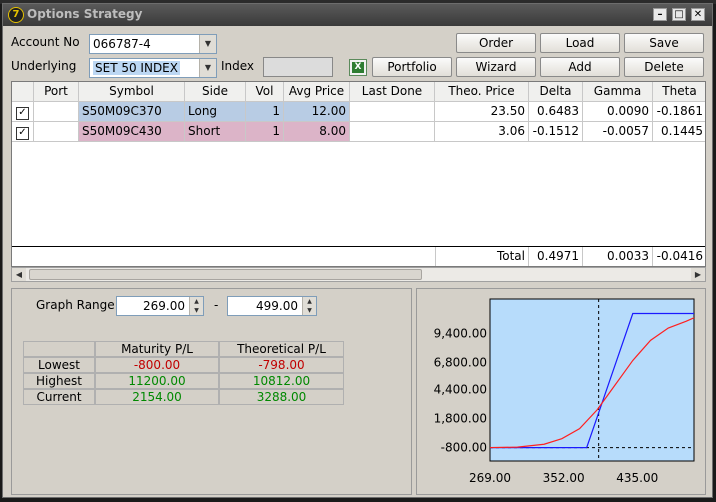 The height and width of the screenshot is (502, 716). What do you see at coordinates (698, 14) in the screenshot?
I see `close-icon: ✕` at bounding box center [698, 14].